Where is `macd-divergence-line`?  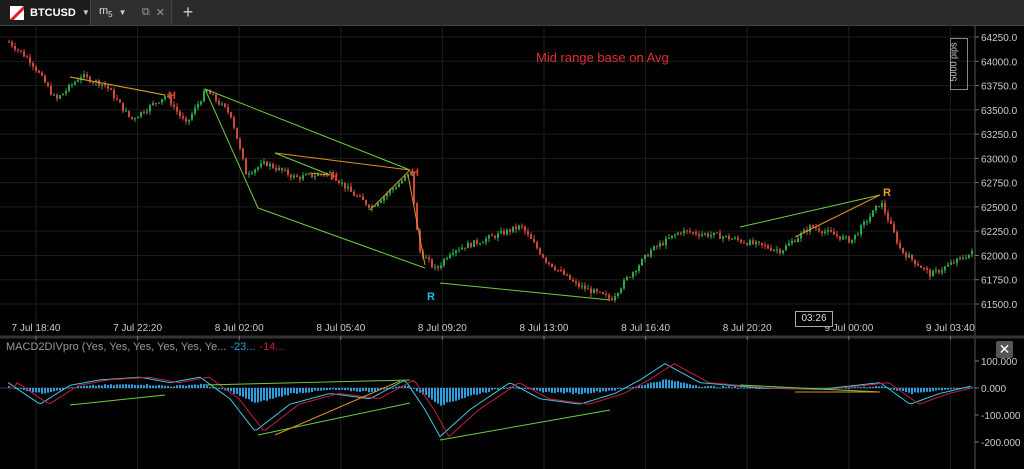 macd-divergence-line is located at coordinates (117, 400).